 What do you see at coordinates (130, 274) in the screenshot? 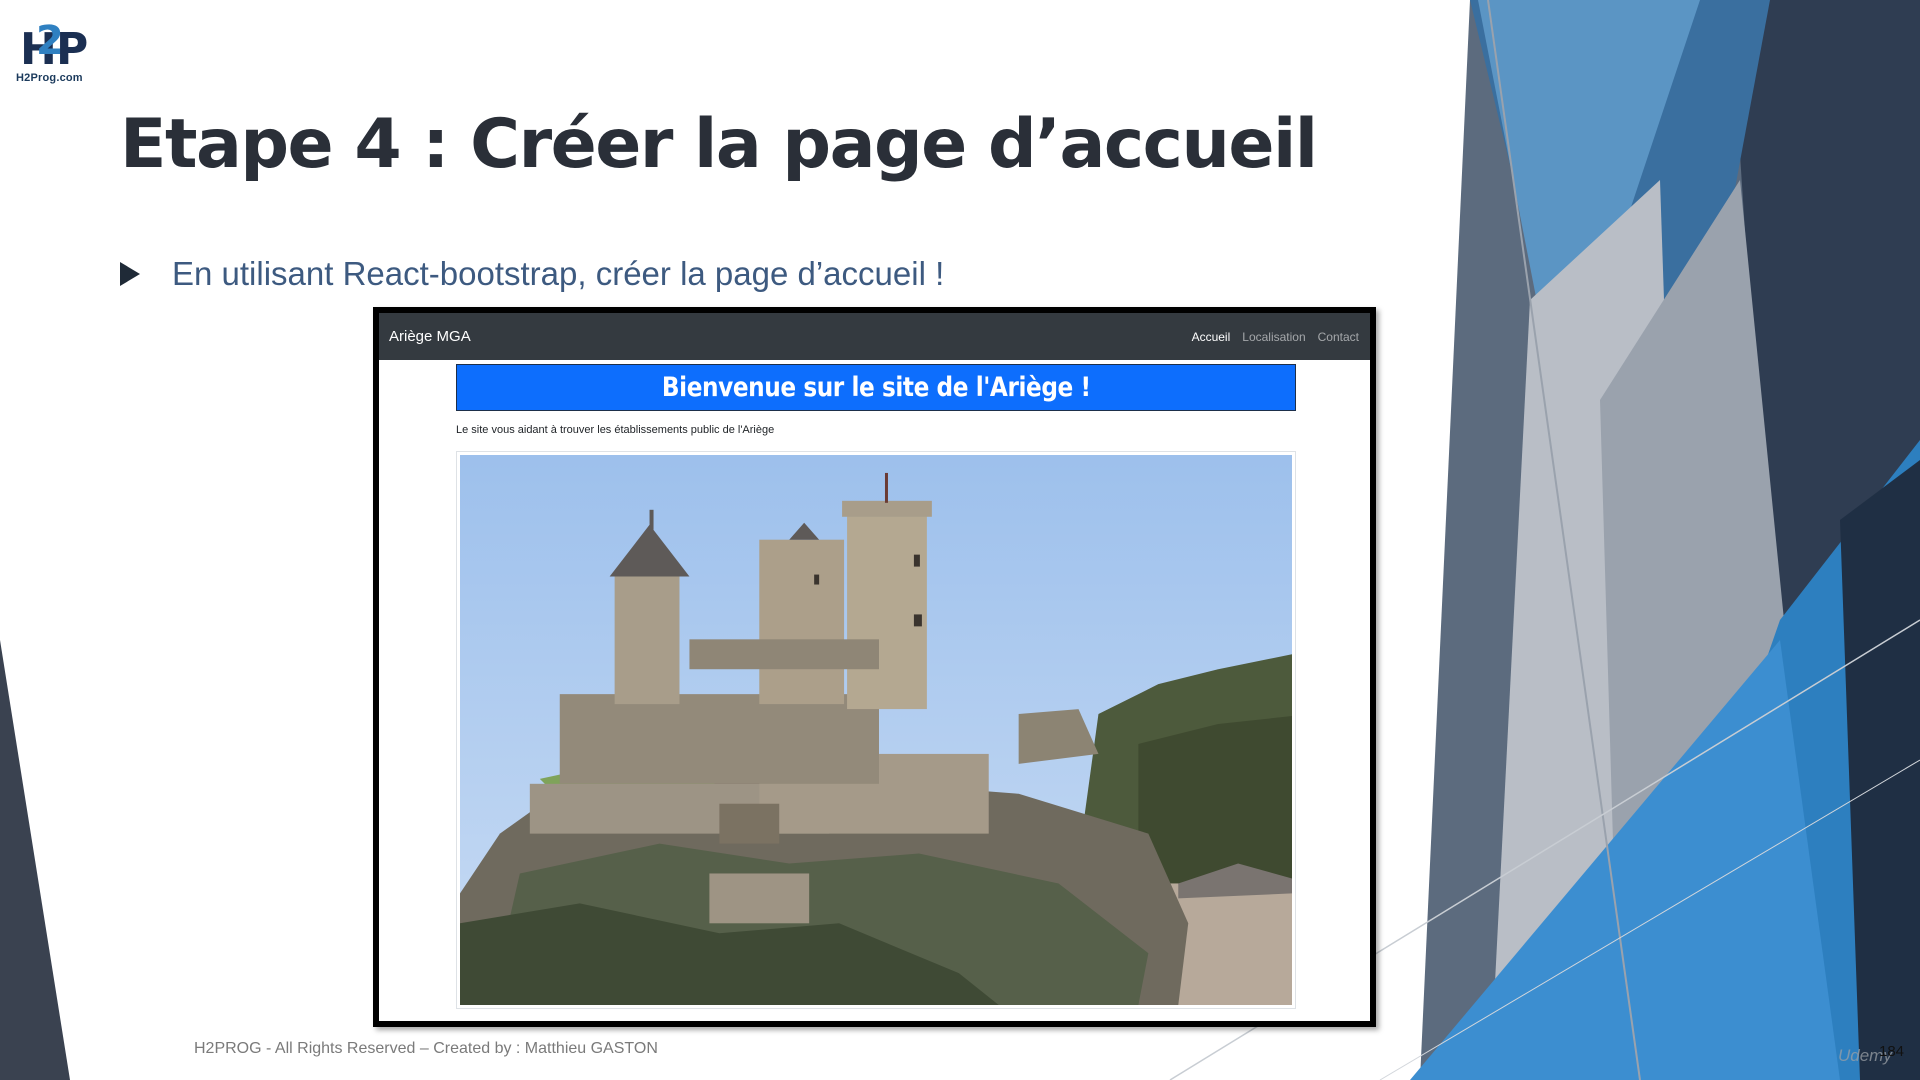
I see `bullet-arrow-icon` at bounding box center [130, 274].